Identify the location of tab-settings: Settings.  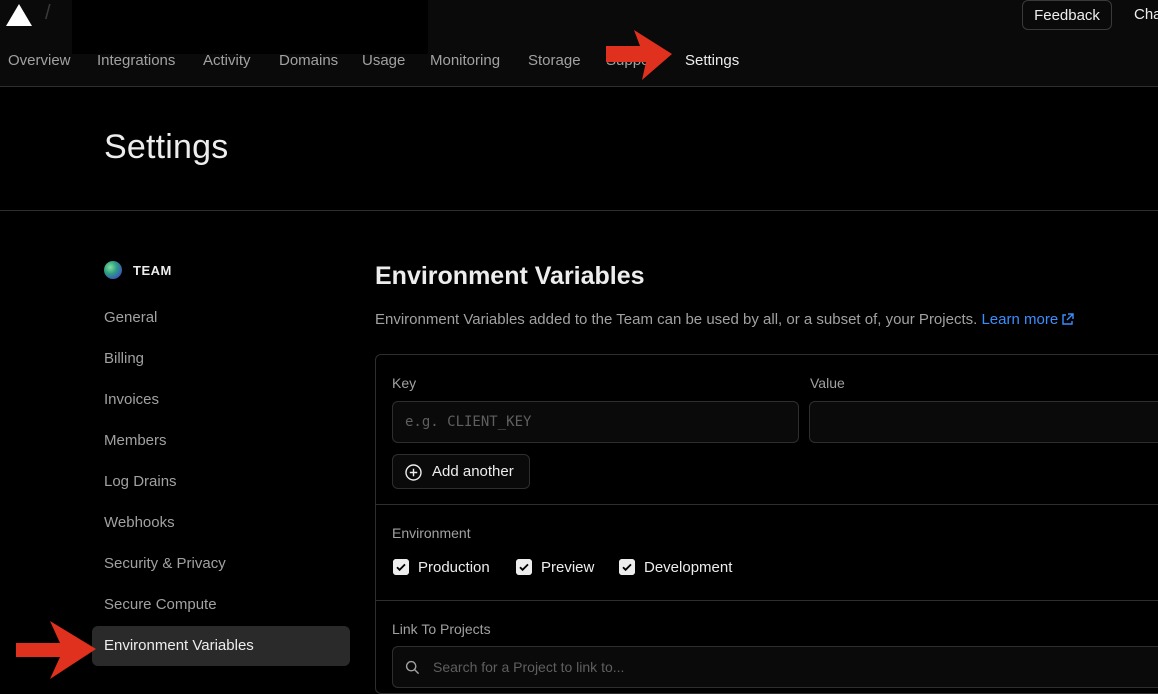
(712, 60).